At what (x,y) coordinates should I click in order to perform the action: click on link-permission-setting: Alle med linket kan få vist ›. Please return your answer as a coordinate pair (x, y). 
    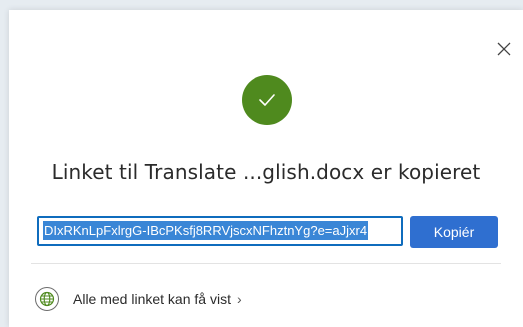
    Looking at the image, I should click on (138, 299).